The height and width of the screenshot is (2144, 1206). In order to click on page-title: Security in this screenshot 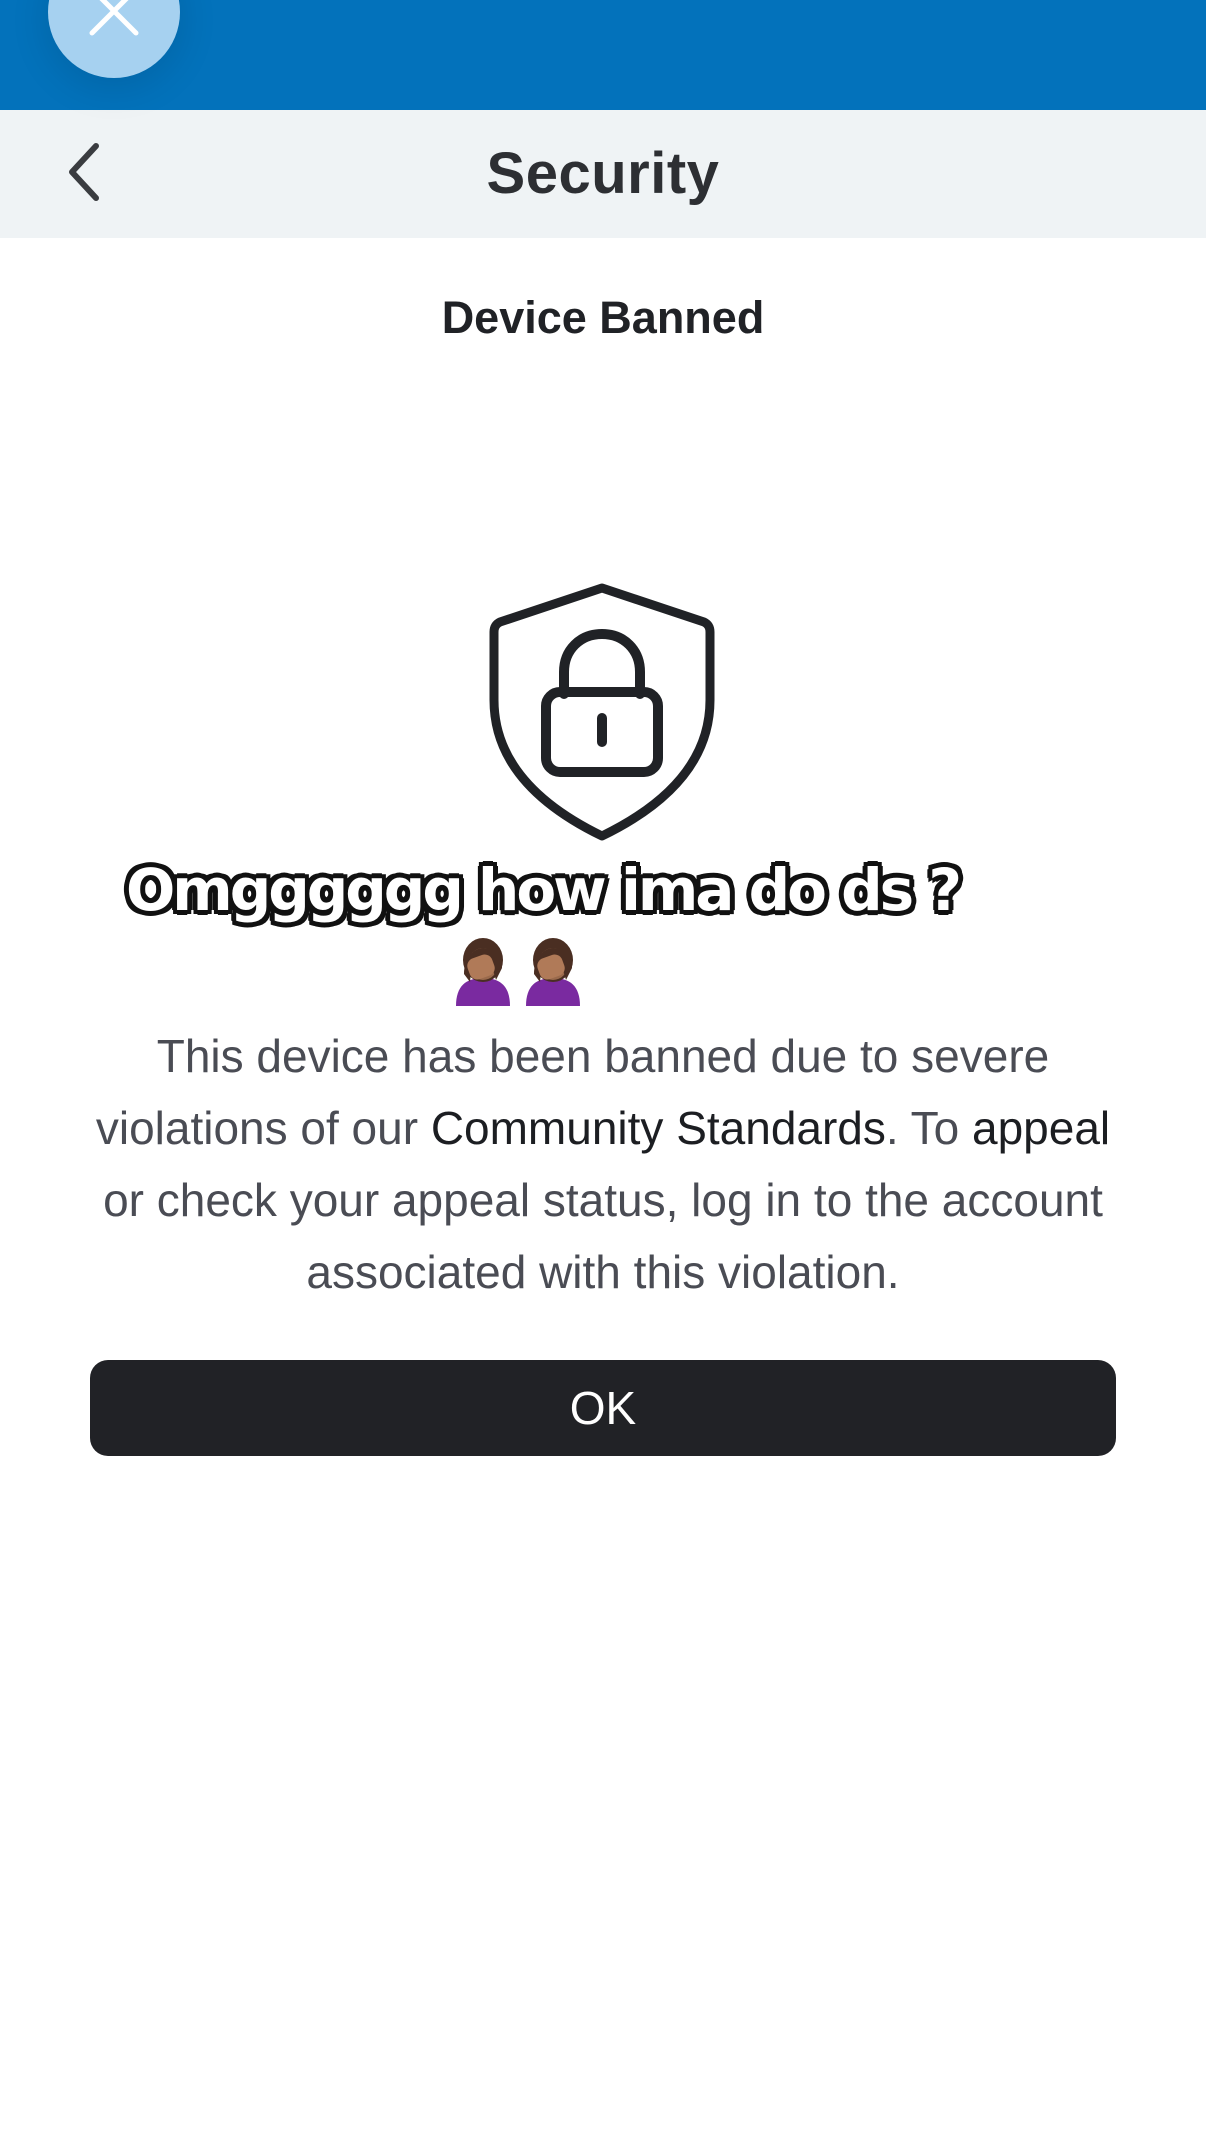, I will do `click(603, 173)`.